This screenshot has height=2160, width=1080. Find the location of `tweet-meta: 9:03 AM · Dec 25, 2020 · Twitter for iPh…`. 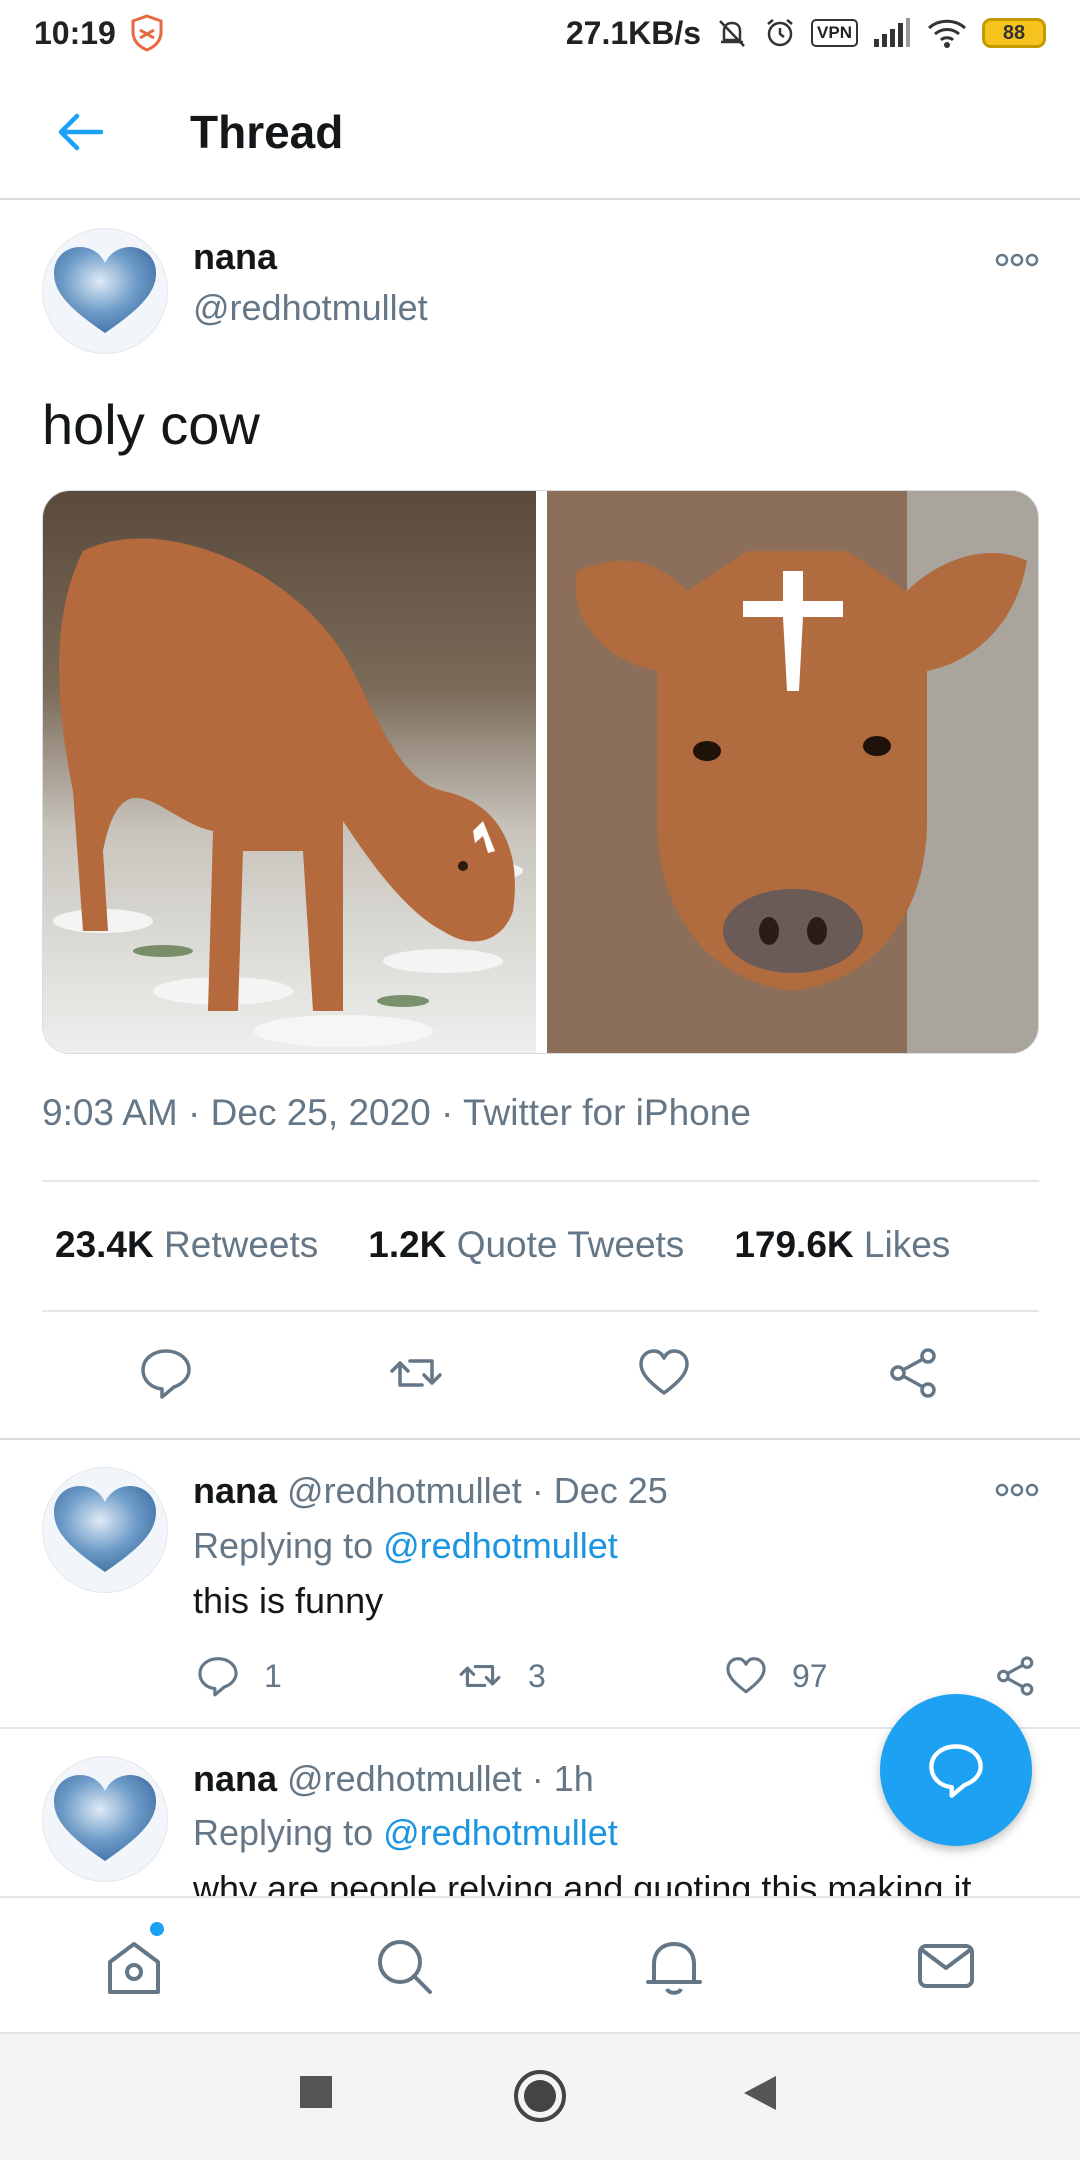

tweet-meta: 9:03 AM · Dec 25, 2020 · Twitter for iPh… is located at coordinates (396, 1113).